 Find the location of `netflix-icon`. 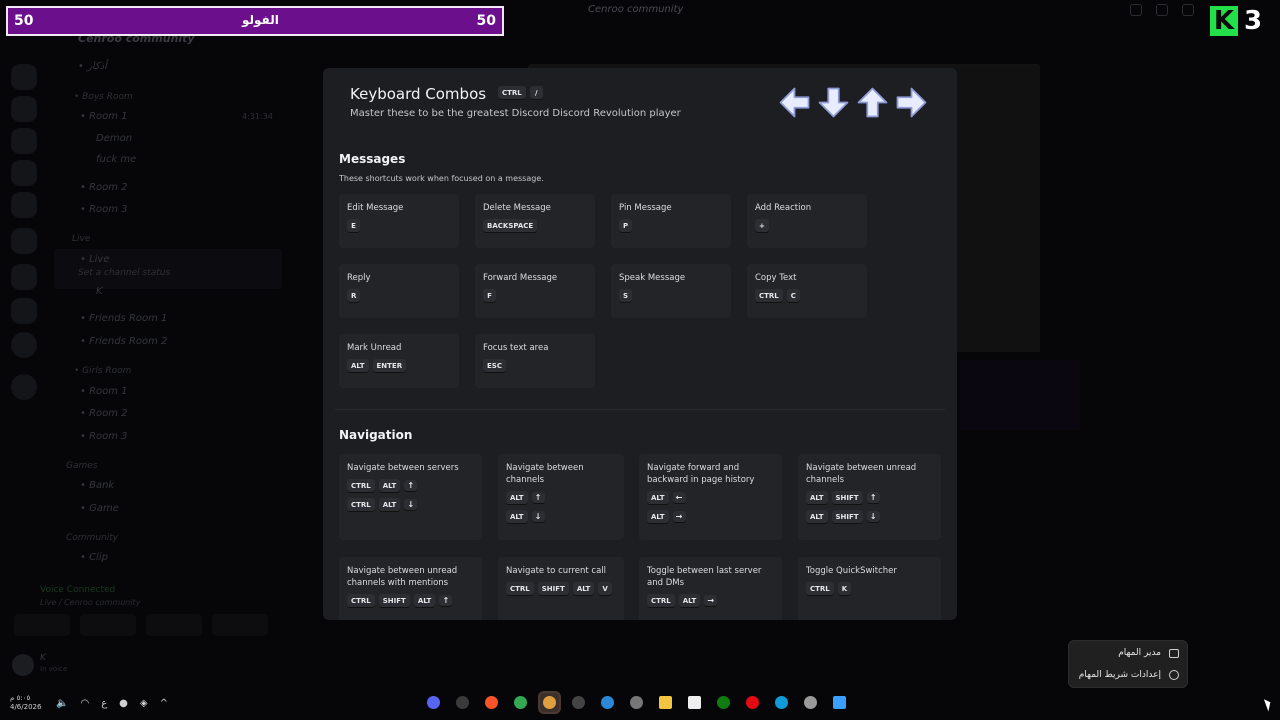

netflix-icon is located at coordinates (752, 702).